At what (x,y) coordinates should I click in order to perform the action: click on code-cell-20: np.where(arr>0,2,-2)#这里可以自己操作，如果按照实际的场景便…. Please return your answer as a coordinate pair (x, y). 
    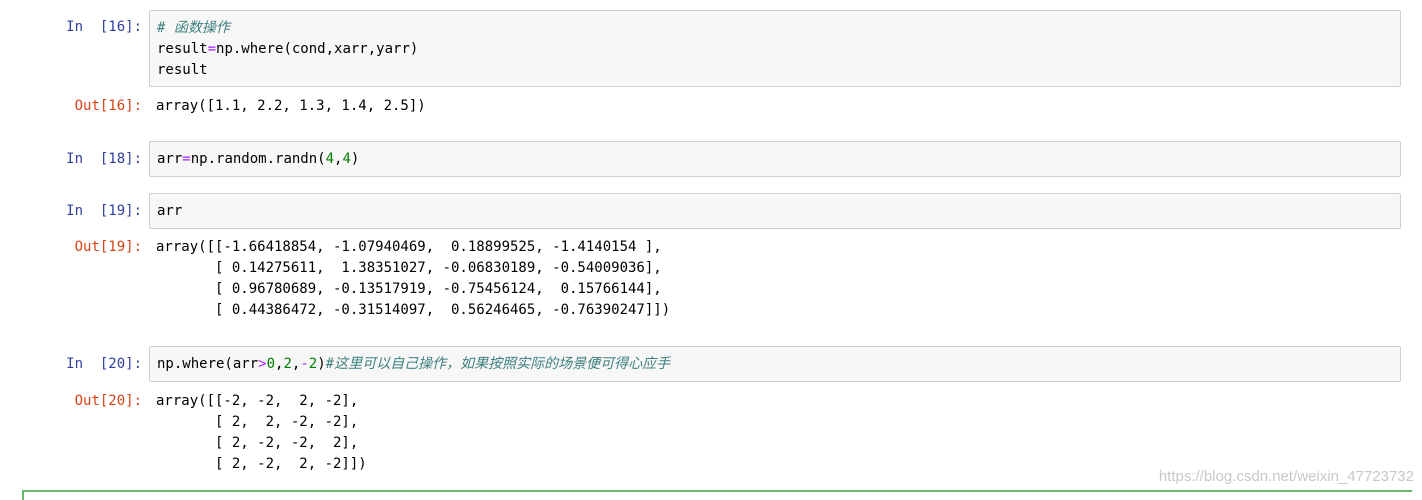
    Looking at the image, I should click on (775, 364).